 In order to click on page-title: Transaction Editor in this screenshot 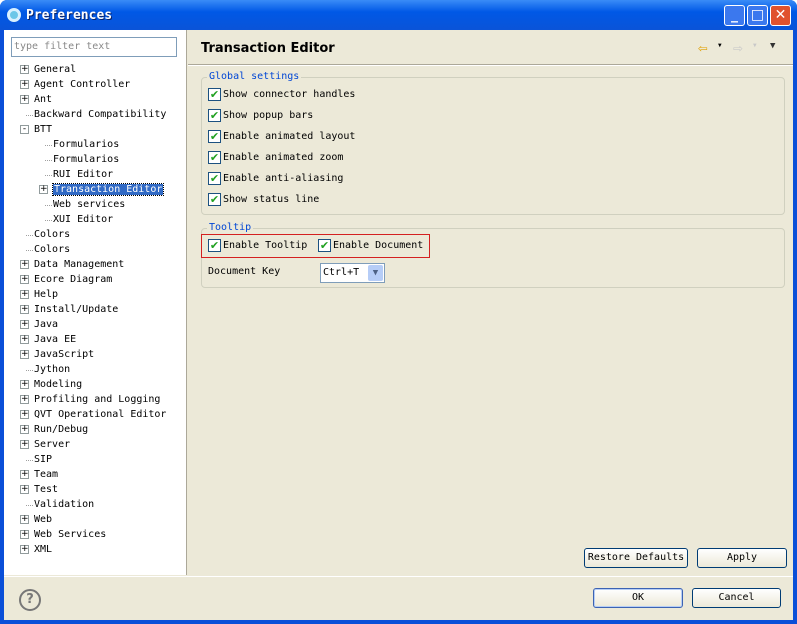, I will do `click(268, 48)`.